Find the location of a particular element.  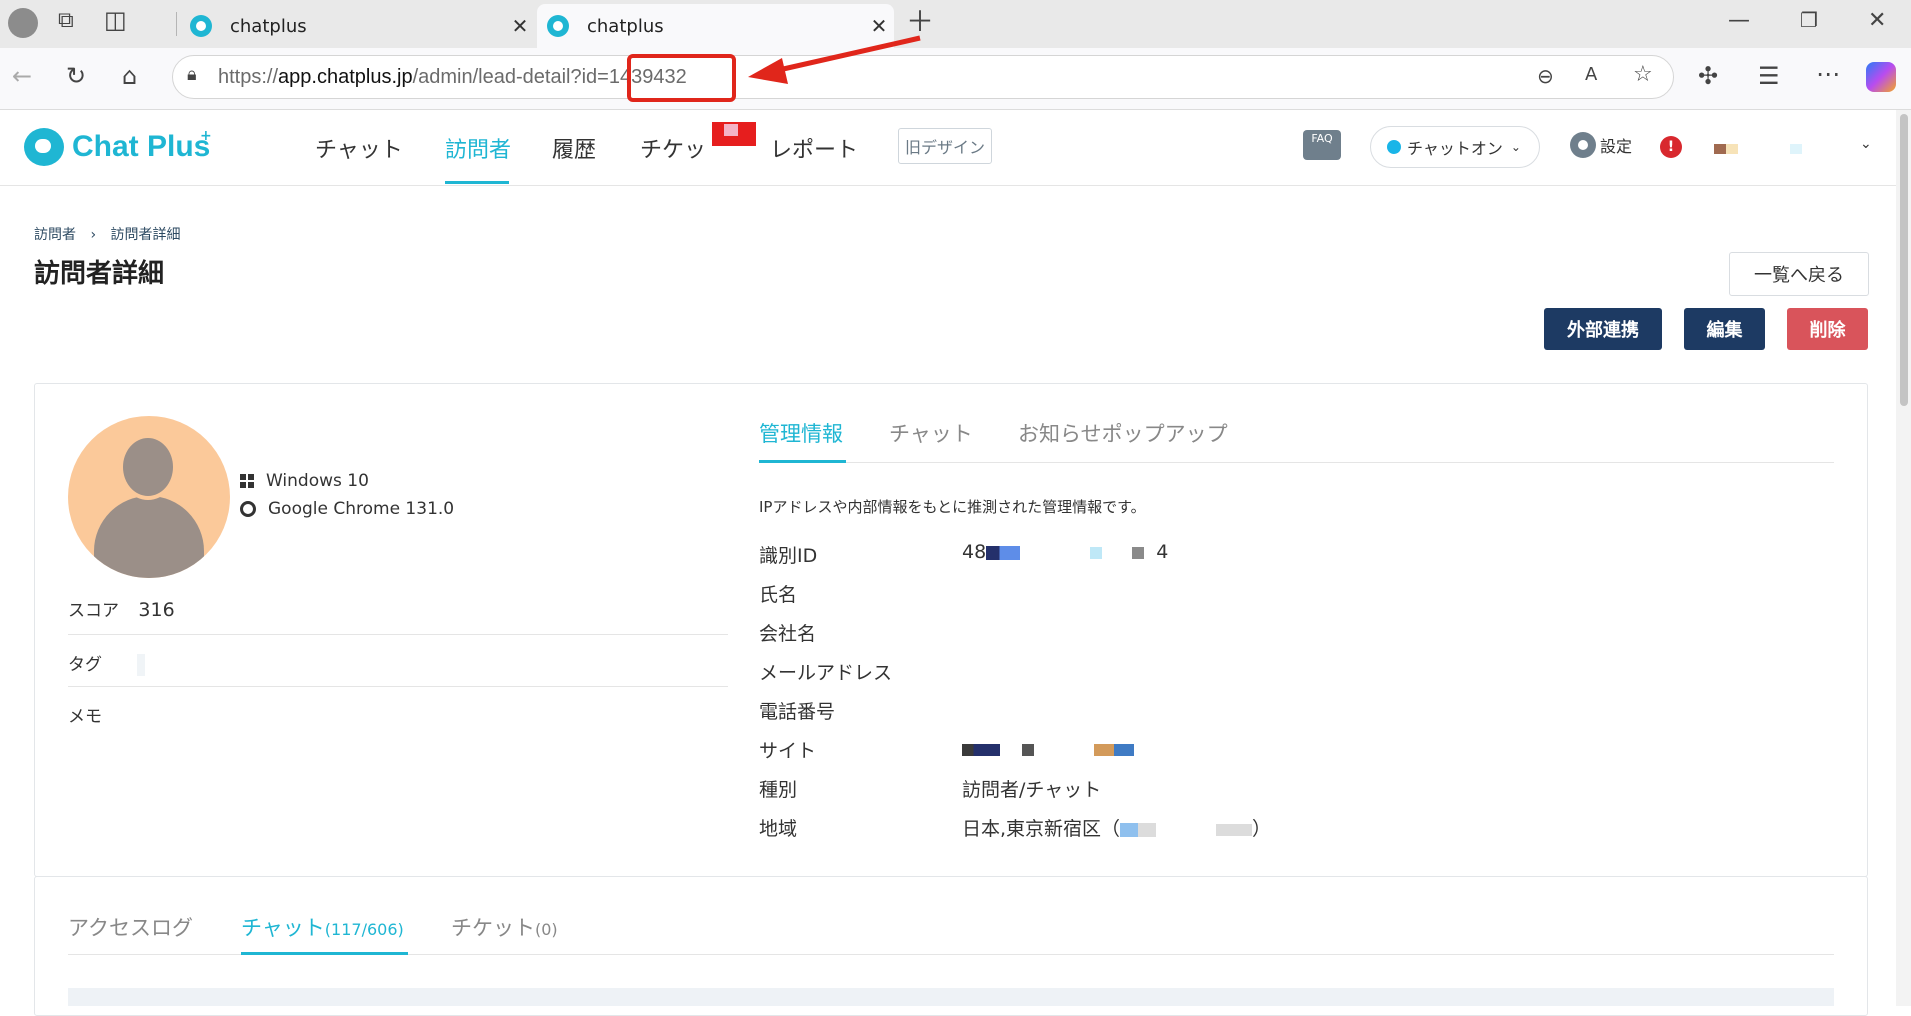

tab-tickets: チケット(0) is located at coordinates (504, 927).